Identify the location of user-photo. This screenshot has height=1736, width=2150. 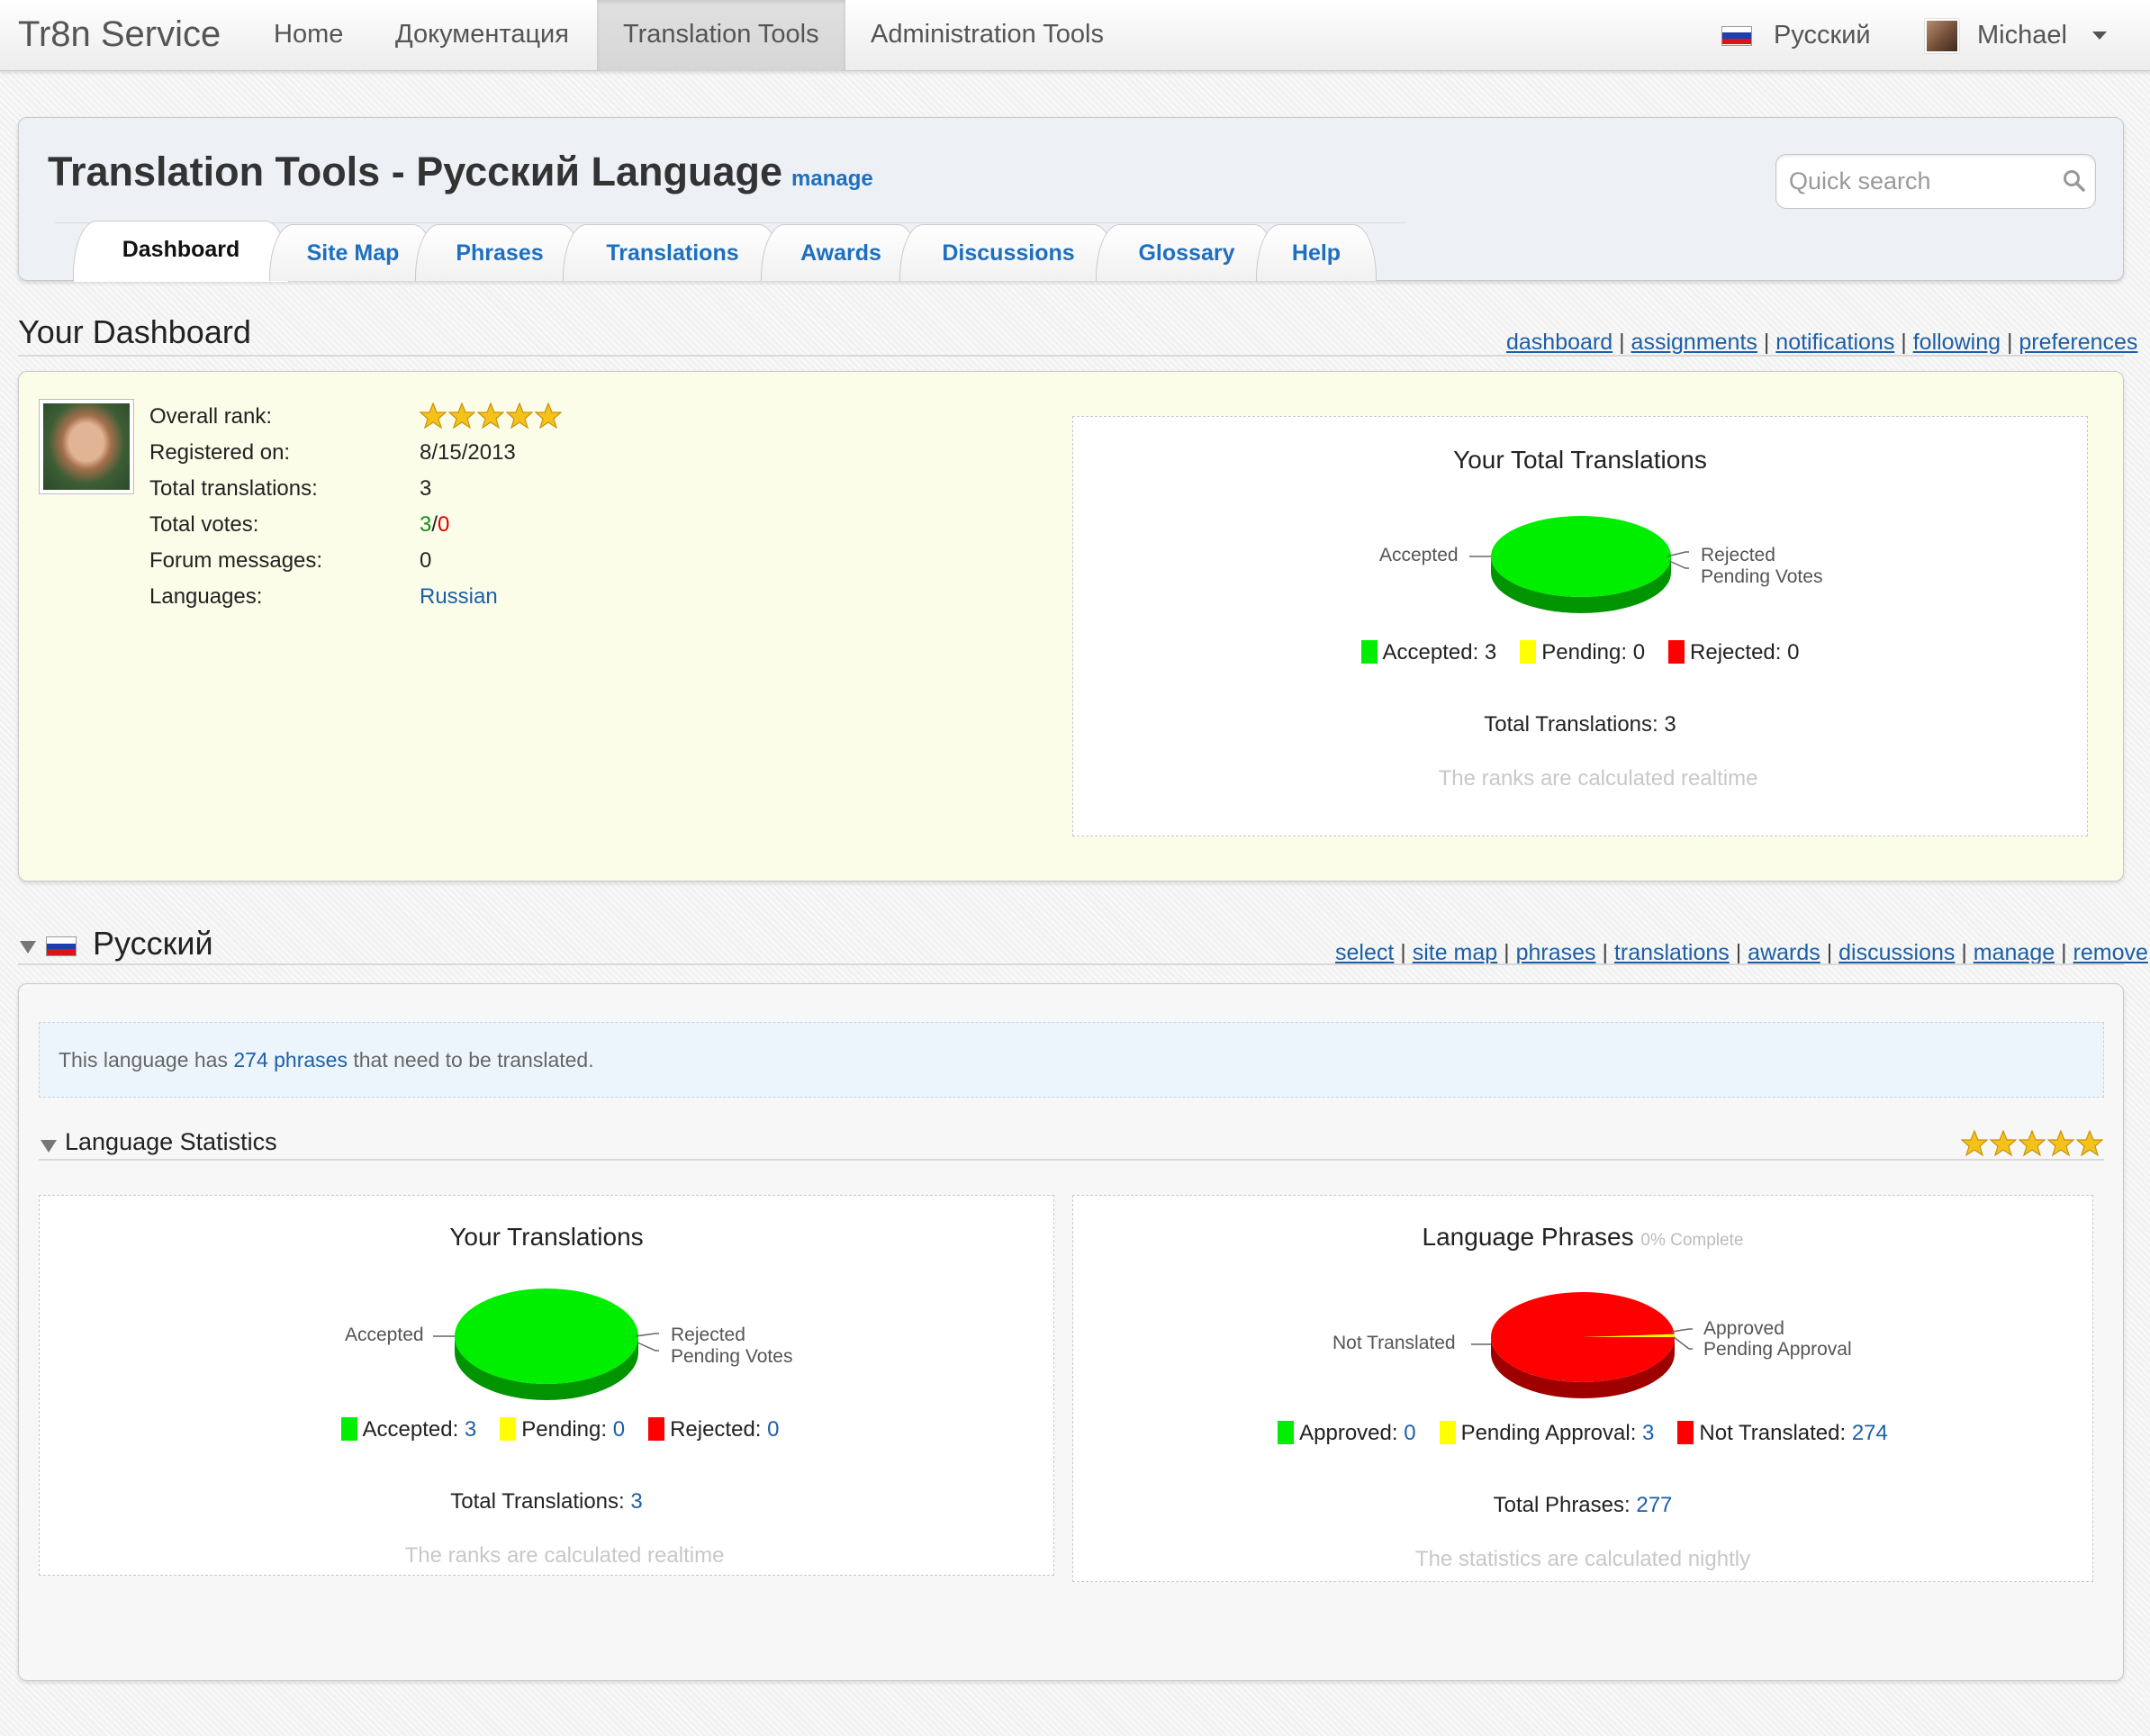
(86, 446).